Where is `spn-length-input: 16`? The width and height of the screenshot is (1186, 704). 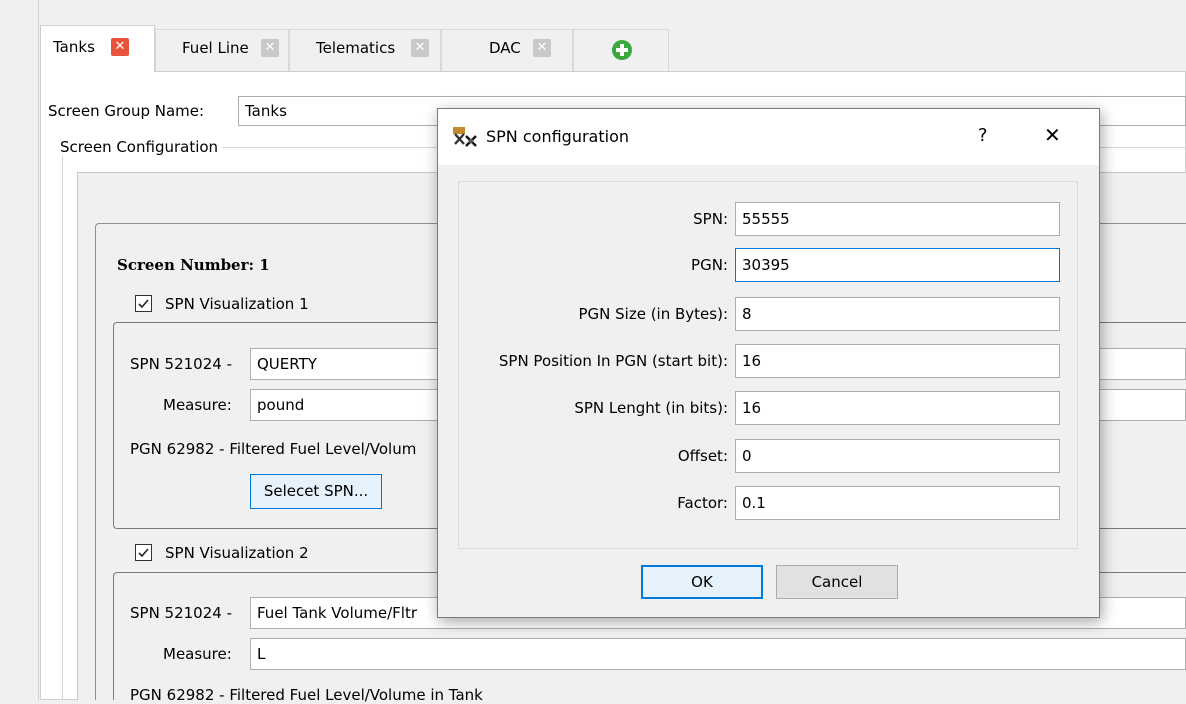
spn-length-input: 16 is located at coordinates (897, 408).